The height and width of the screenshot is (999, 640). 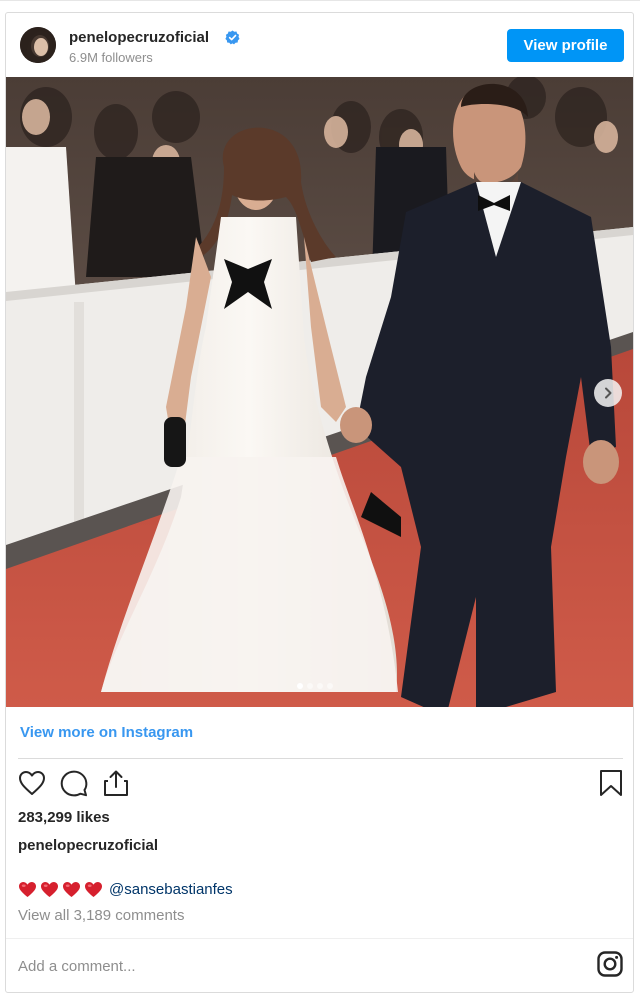 I want to click on view-profile-button: View profile, so click(x=565, y=45).